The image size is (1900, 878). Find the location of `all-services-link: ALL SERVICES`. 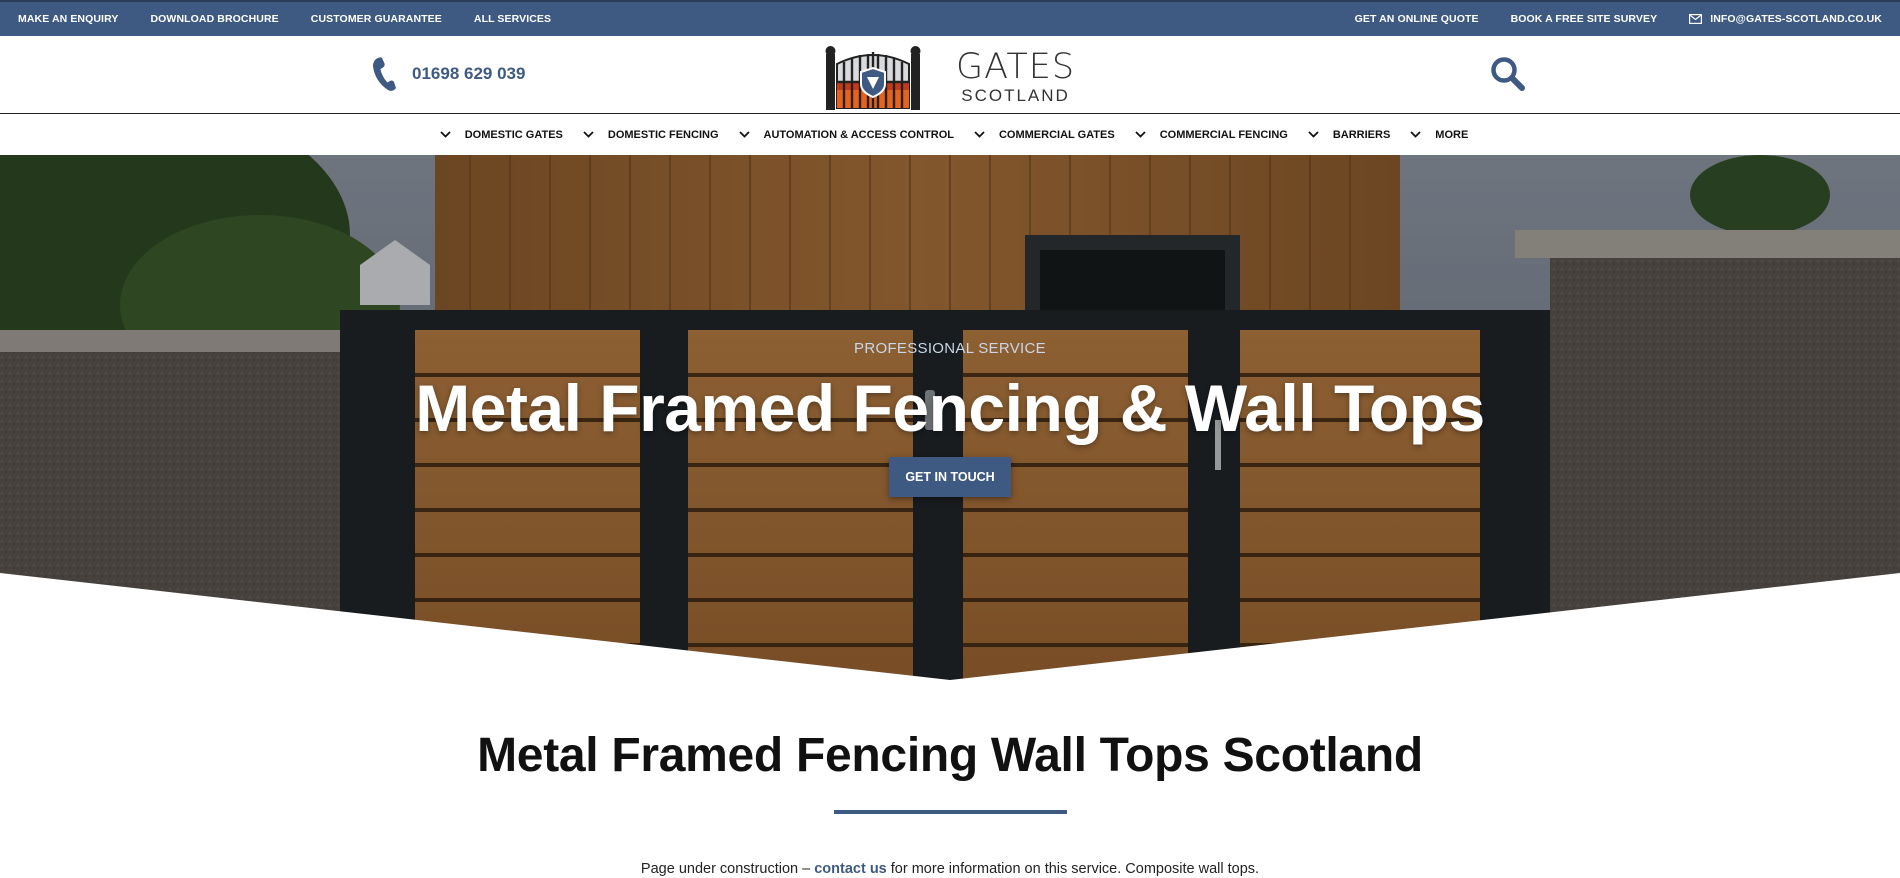

all-services-link: ALL SERVICES is located at coordinates (512, 19).